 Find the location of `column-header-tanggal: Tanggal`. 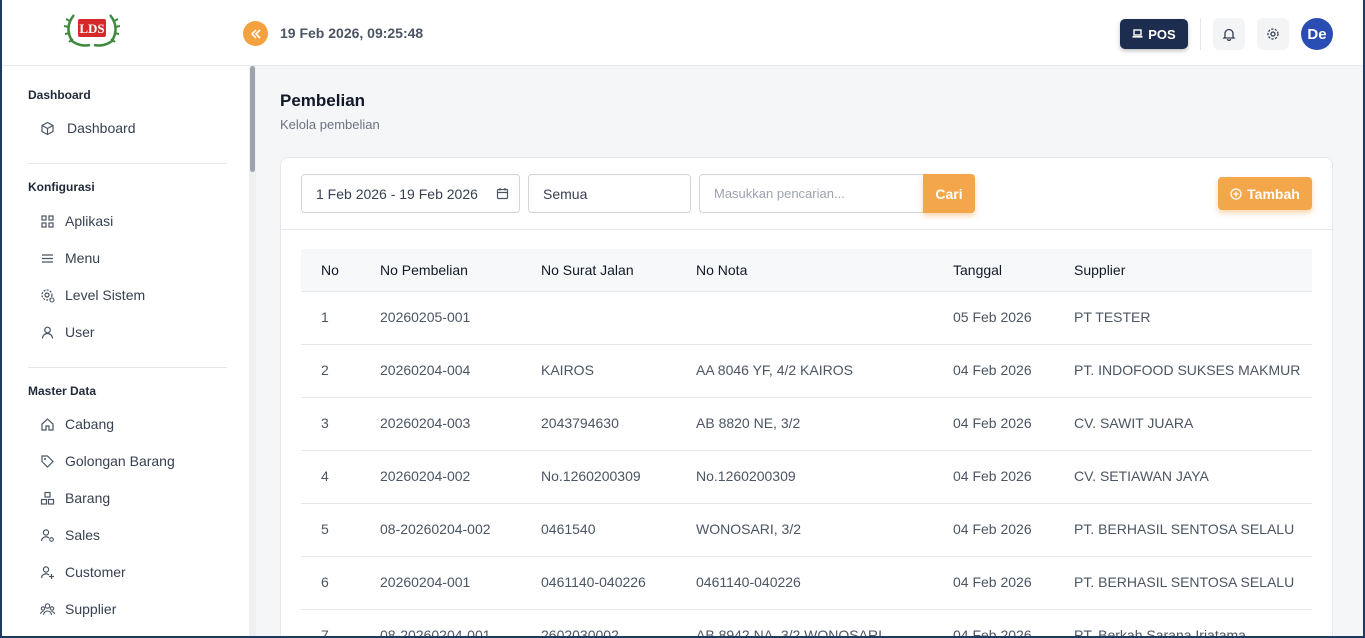

column-header-tanggal: Tanggal is located at coordinates (977, 270).